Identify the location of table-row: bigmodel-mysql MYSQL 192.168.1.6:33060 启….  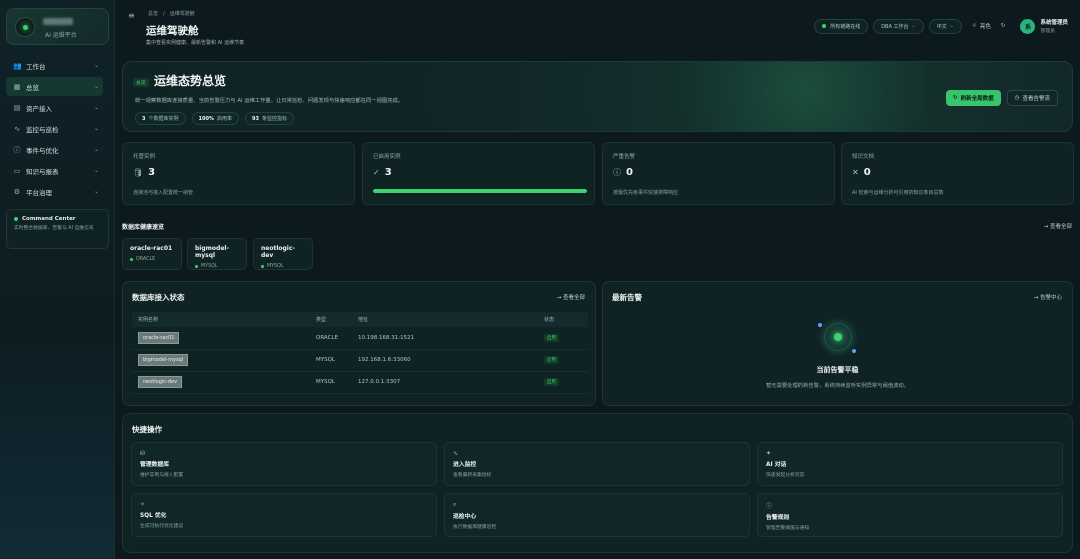
(360, 360).